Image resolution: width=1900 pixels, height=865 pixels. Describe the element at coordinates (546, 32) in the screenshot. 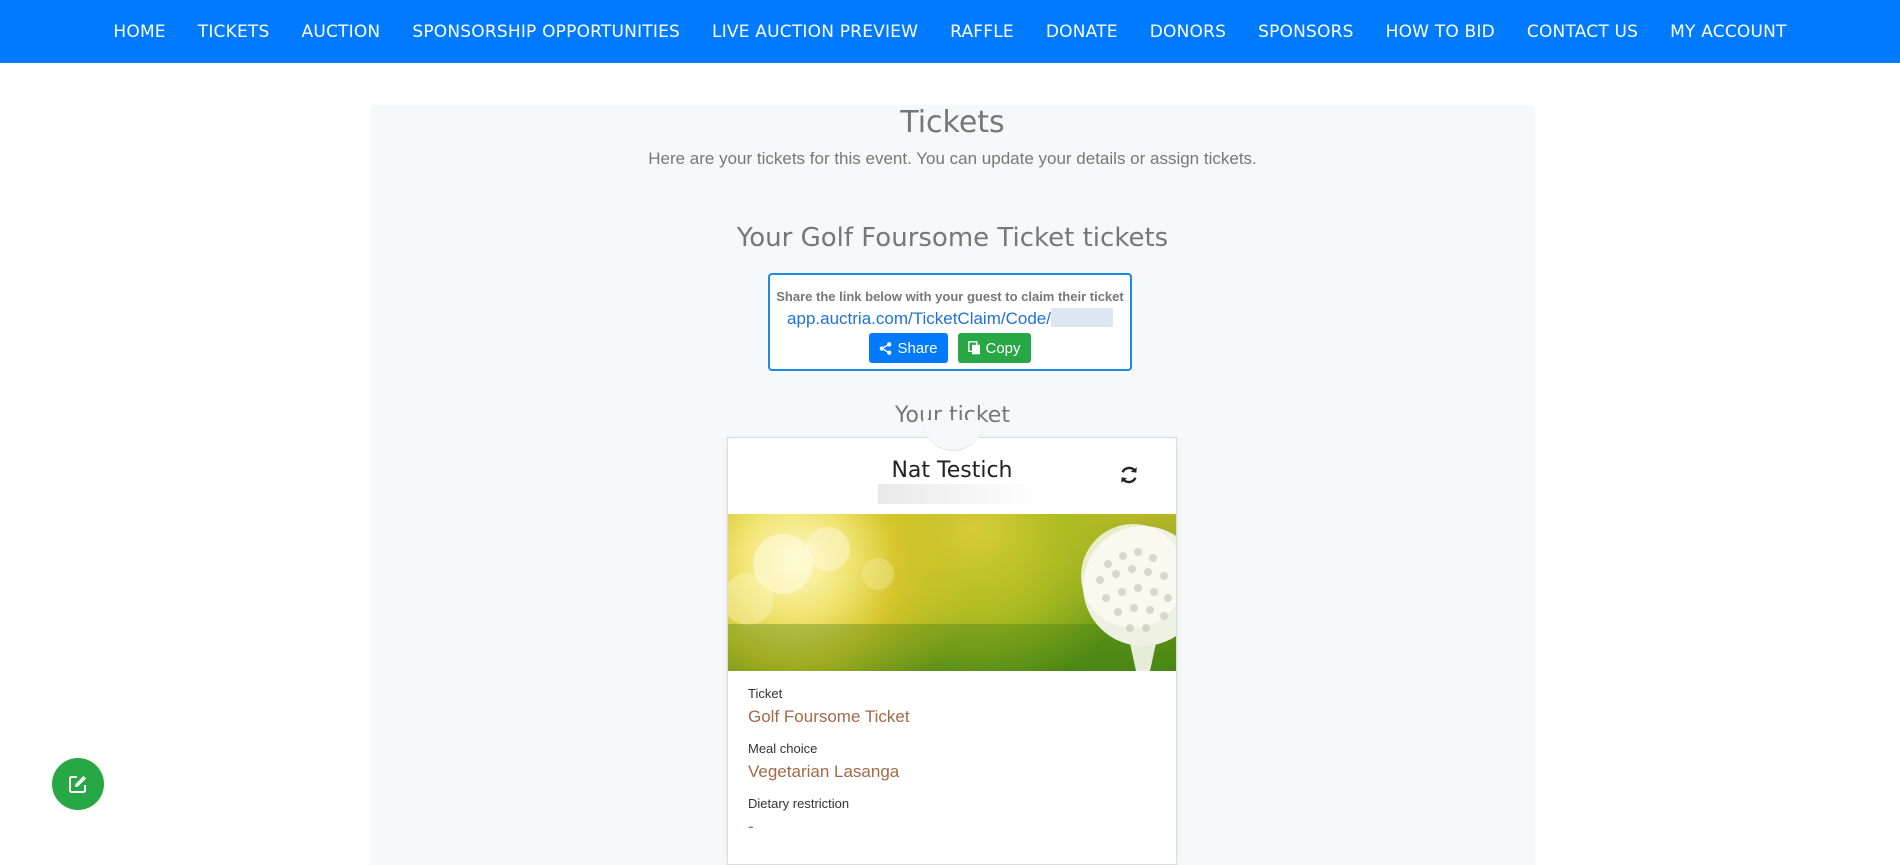

I see `nav-sponsorship-opportunities: SPONSORSHIP OPPORTUNITIES` at that location.